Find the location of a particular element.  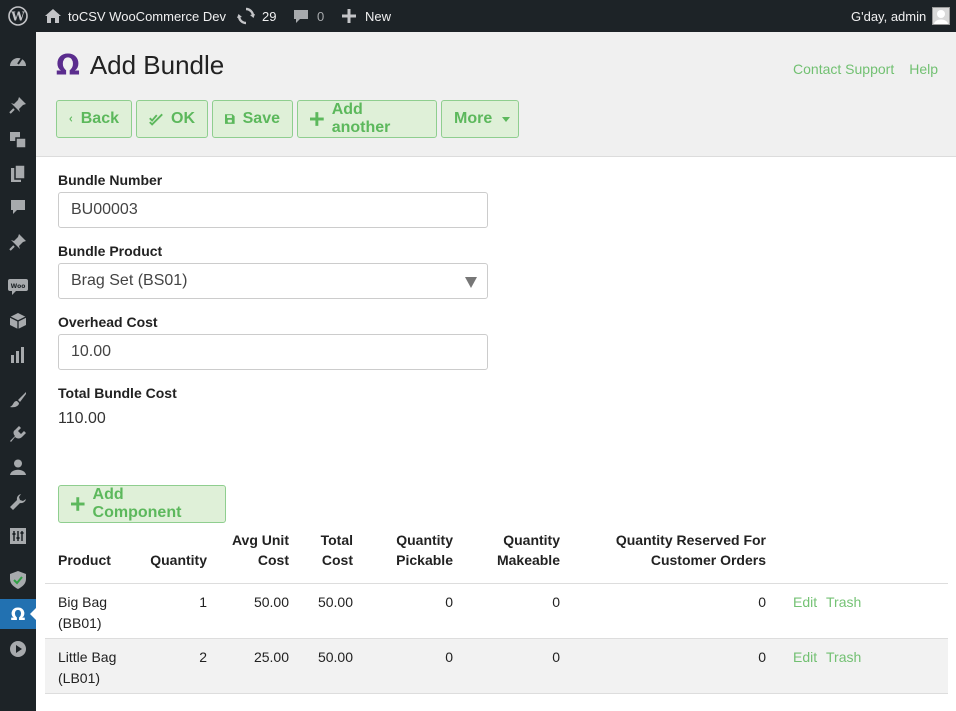

comments-menu-icon is located at coordinates (18, 207).